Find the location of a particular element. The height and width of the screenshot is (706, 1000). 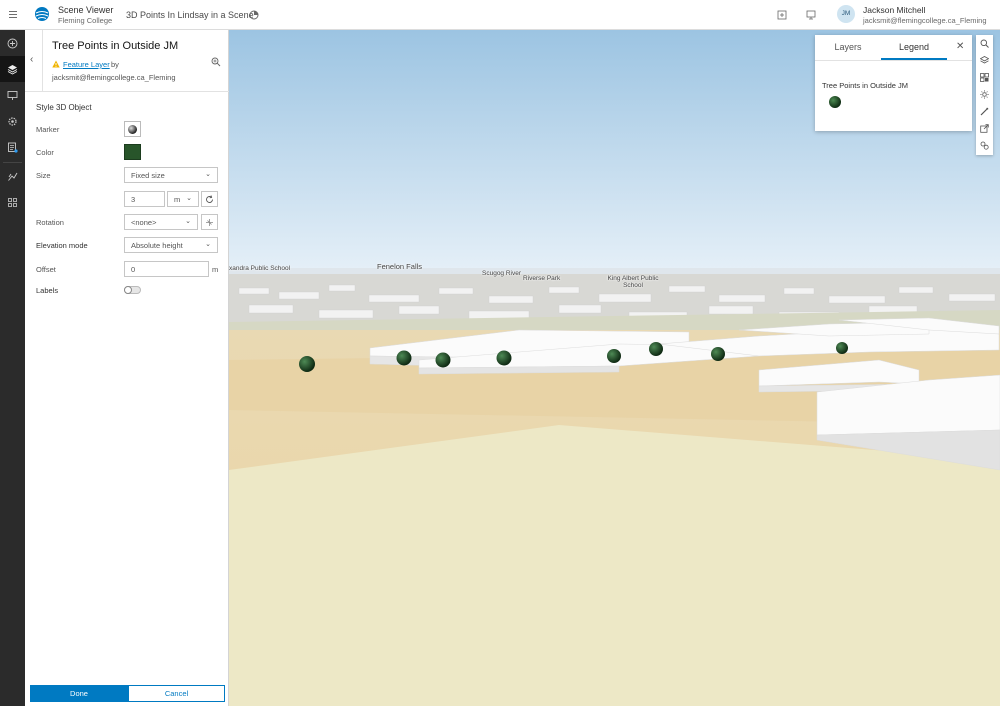

menu-icon is located at coordinates (13, 15).